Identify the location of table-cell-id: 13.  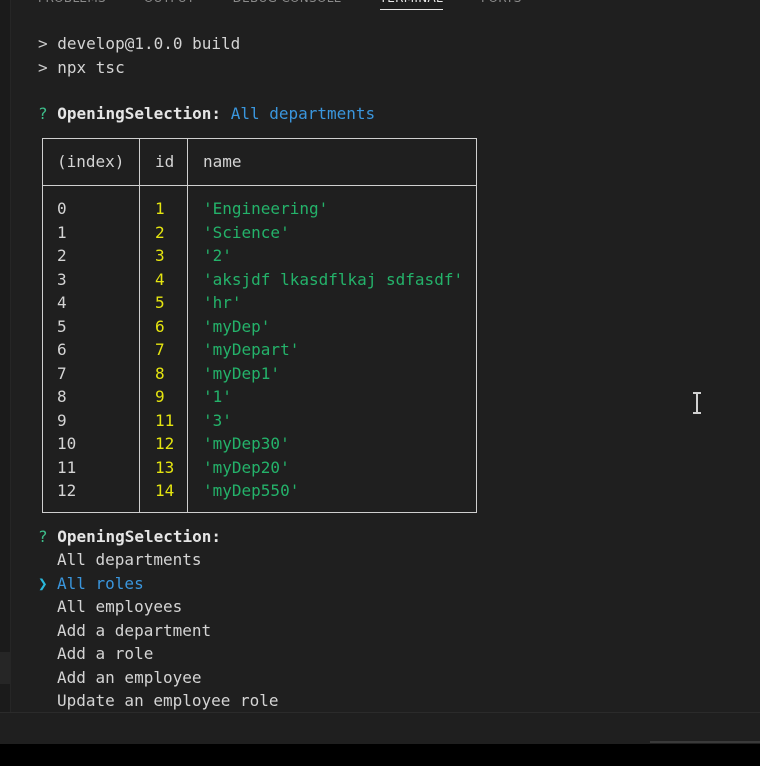
(165, 467).